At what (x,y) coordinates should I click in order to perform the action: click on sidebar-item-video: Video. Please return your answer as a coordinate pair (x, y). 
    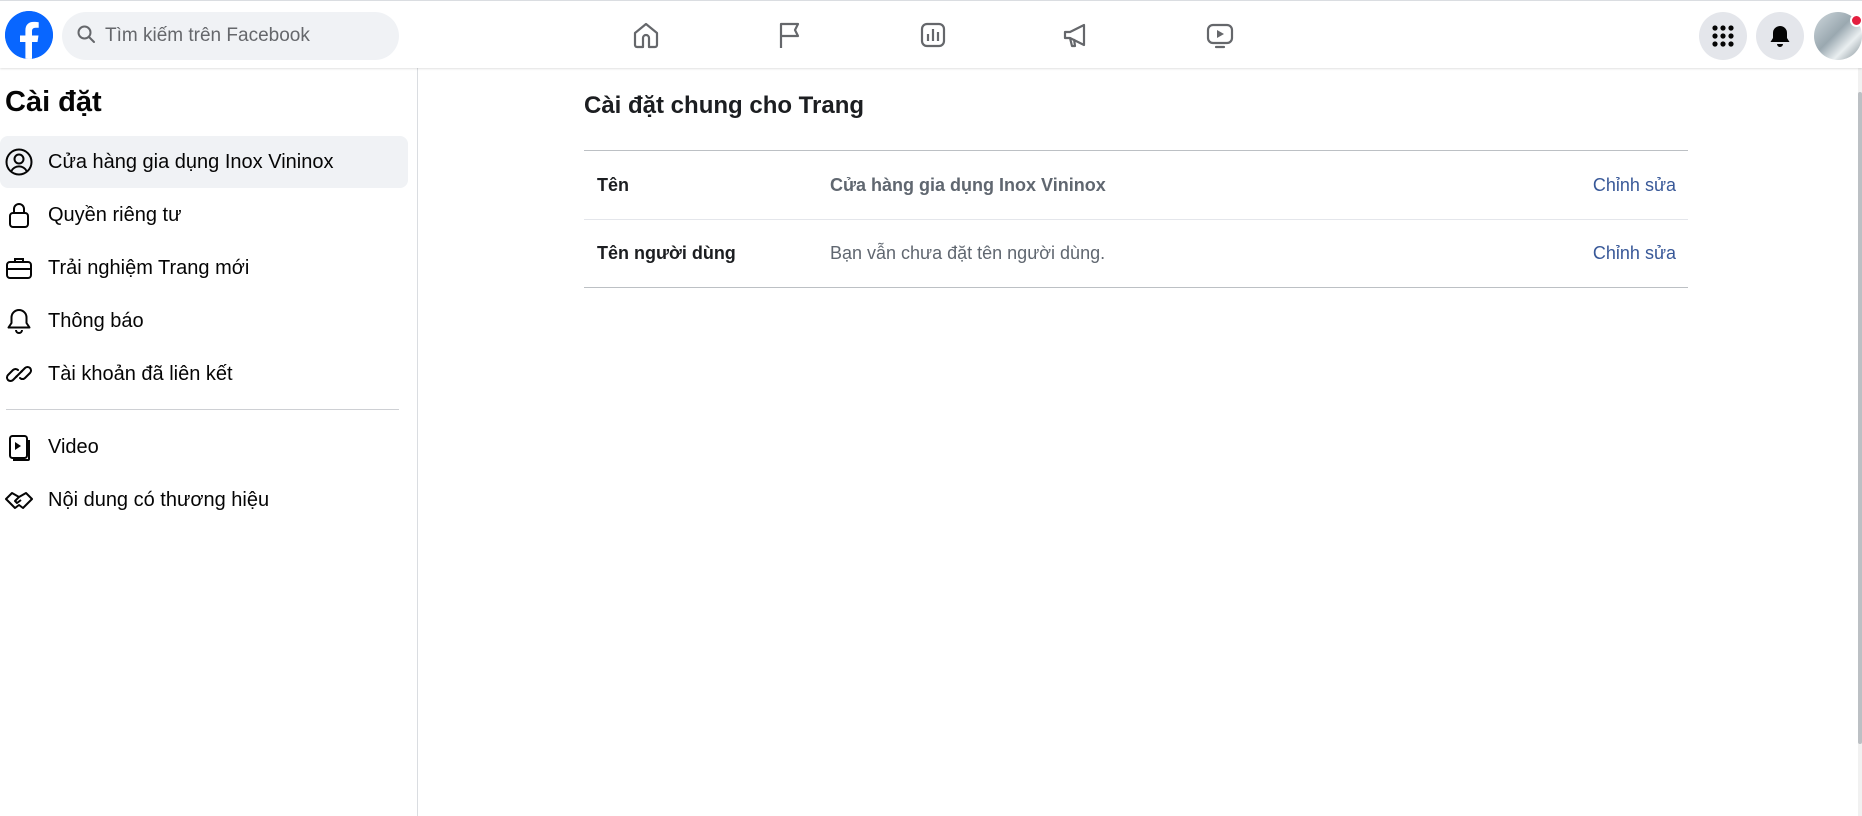
    Looking at the image, I should click on (204, 447).